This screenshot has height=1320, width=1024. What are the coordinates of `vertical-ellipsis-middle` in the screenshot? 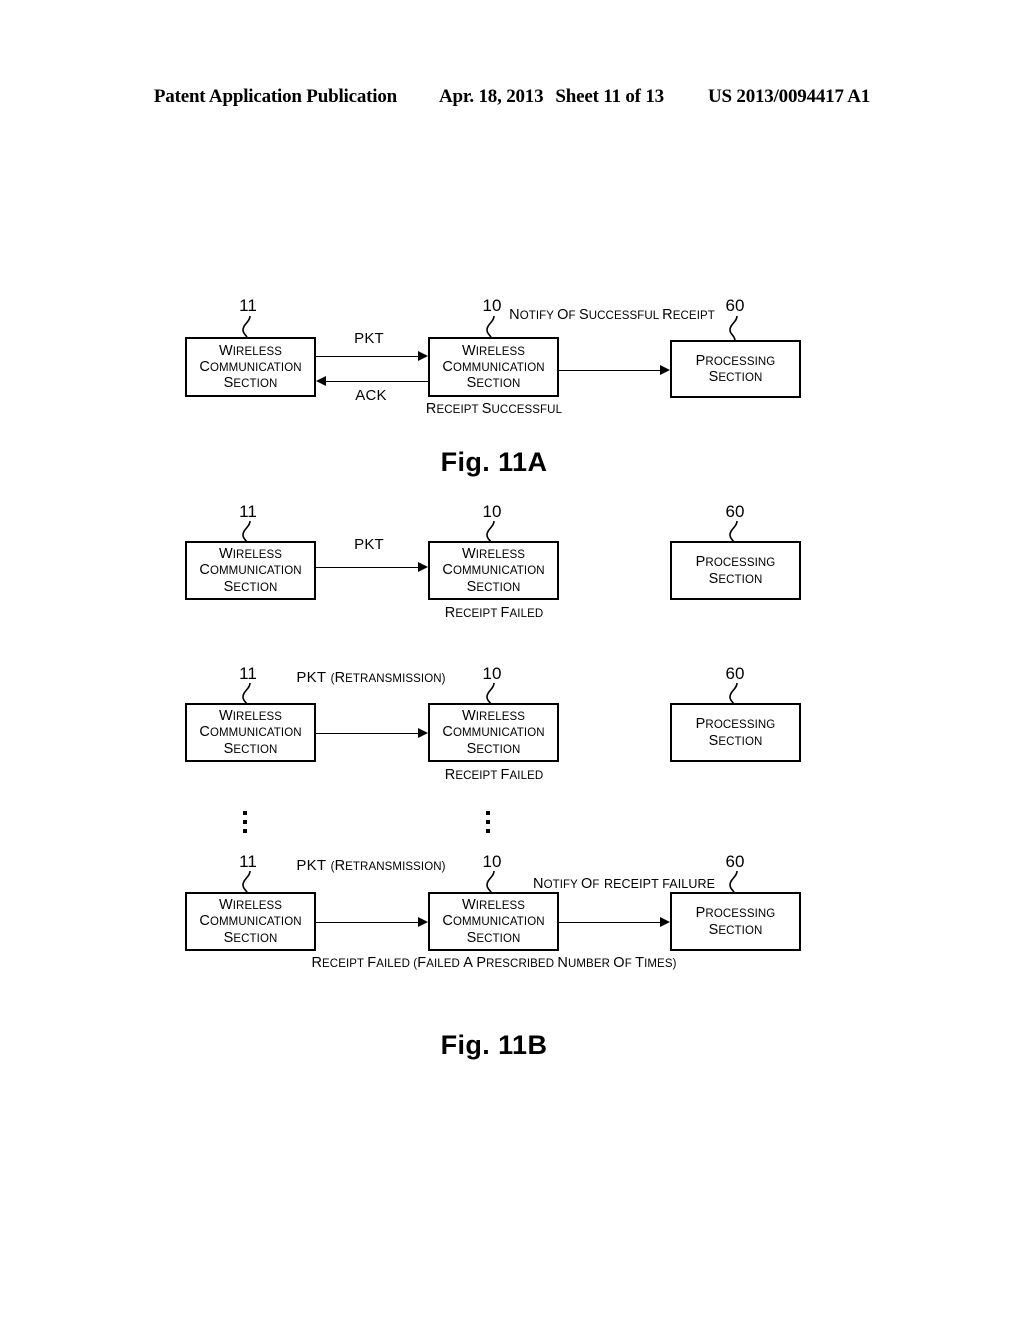 It's located at (488, 822).